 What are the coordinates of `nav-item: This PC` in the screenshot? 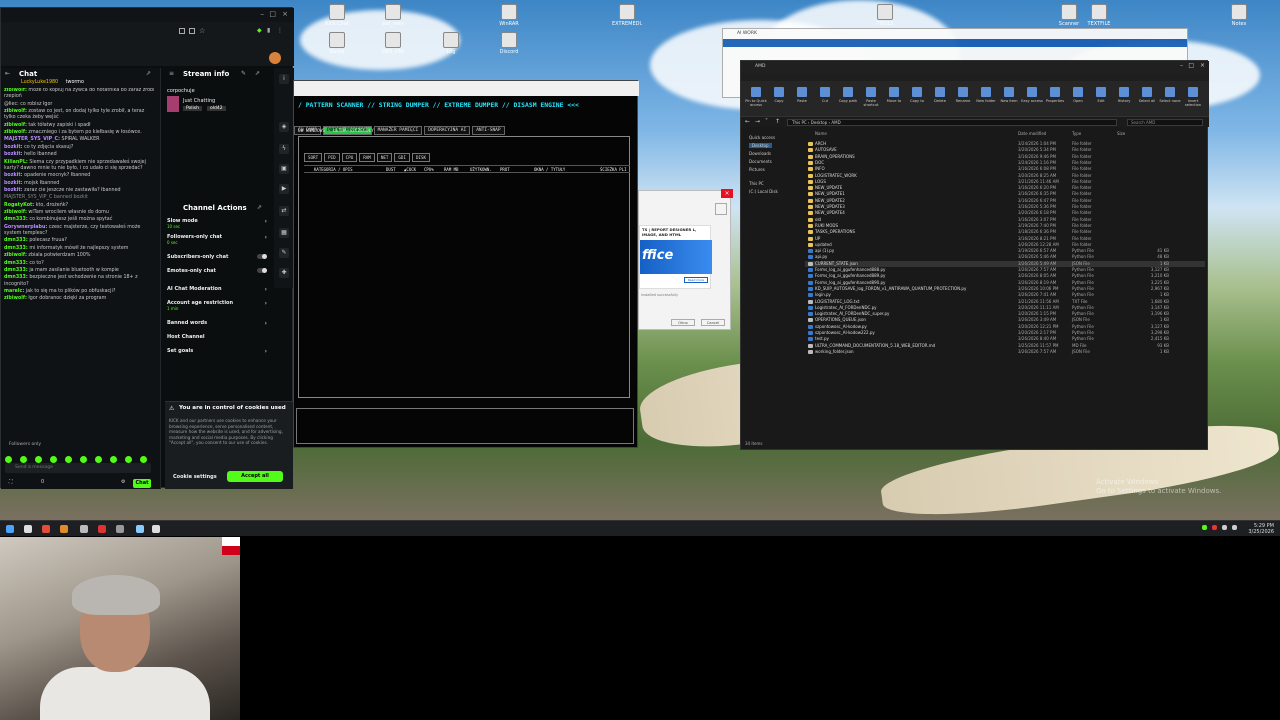 It's located at (756, 183).